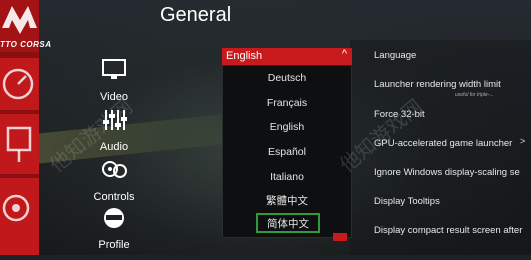 Image resolution: width=531 pixels, height=260 pixels. What do you see at coordinates (19, 20) in the screenshot?
I see `logo-icon` at bounding box center [19, 20].